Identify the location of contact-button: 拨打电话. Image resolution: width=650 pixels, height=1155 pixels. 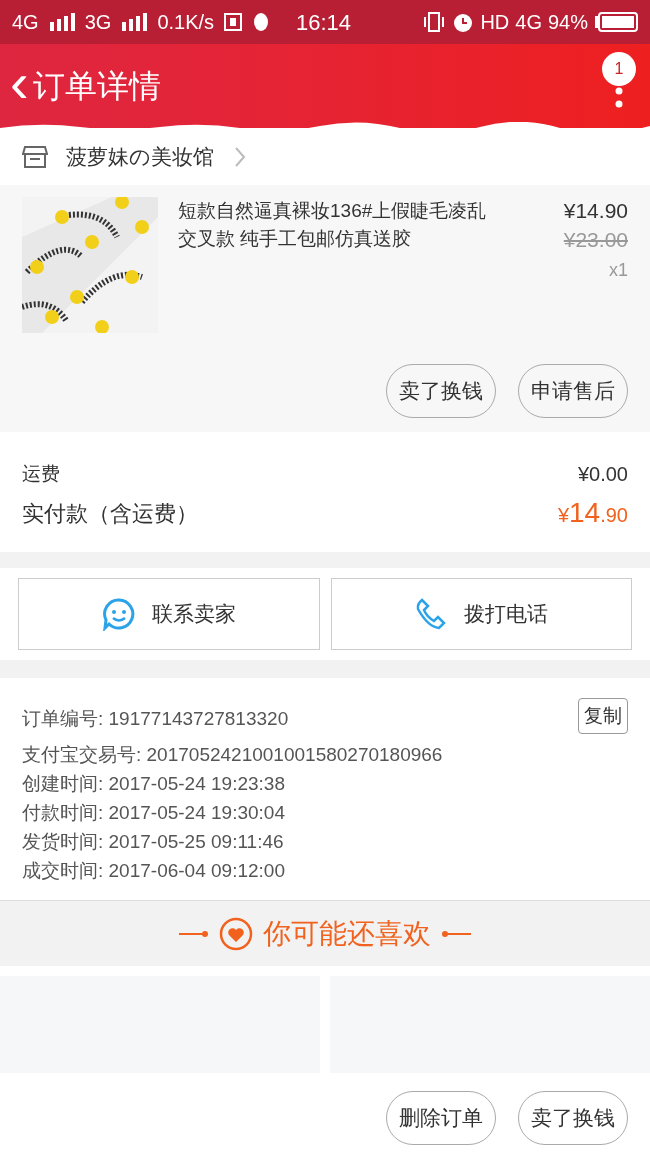
(481, 614).